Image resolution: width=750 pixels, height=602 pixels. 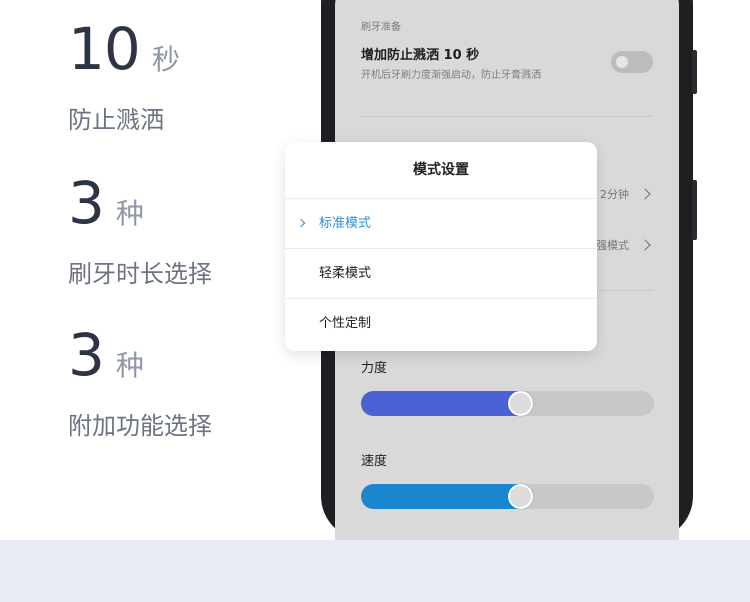 I want to click on speed-label: 速度, so click(x=374, y=461).